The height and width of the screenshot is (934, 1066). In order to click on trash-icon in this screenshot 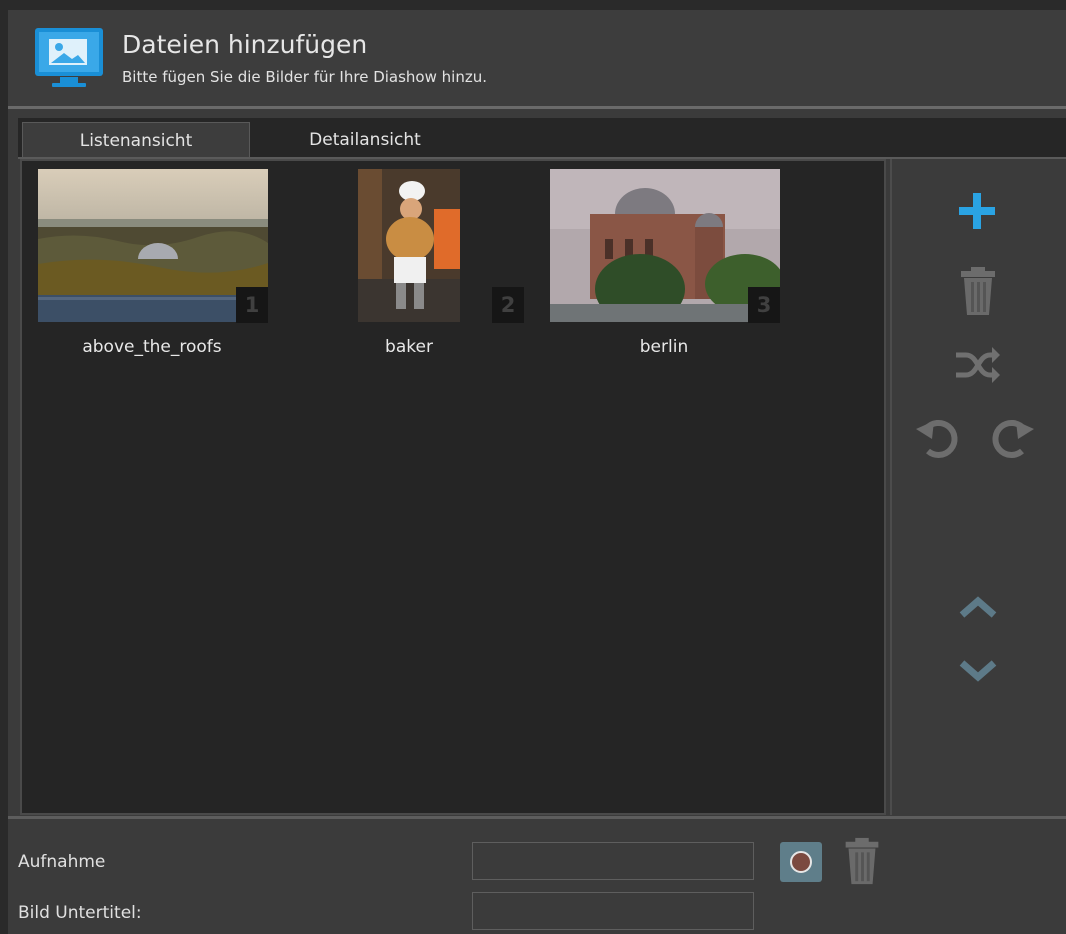, I will do `click(978, 291)`.